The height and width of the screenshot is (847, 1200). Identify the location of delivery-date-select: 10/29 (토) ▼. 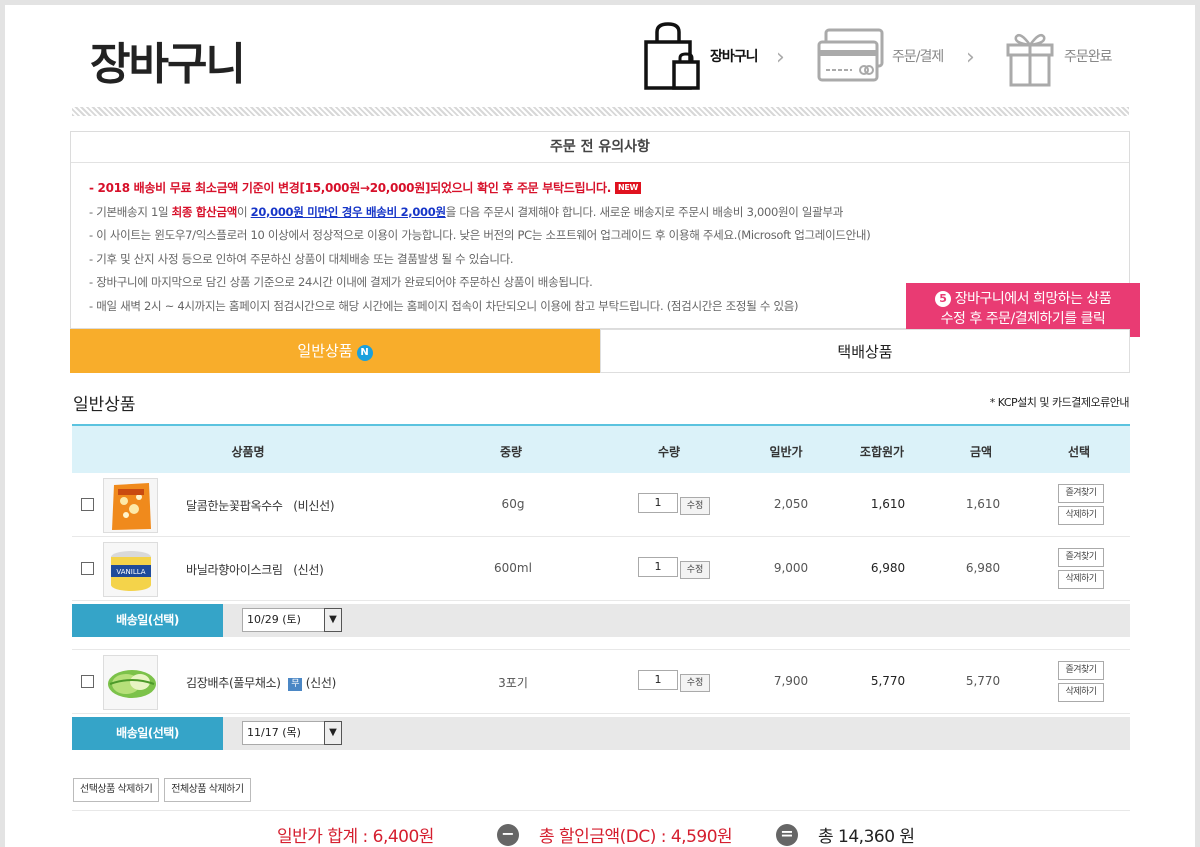
(292, 620).